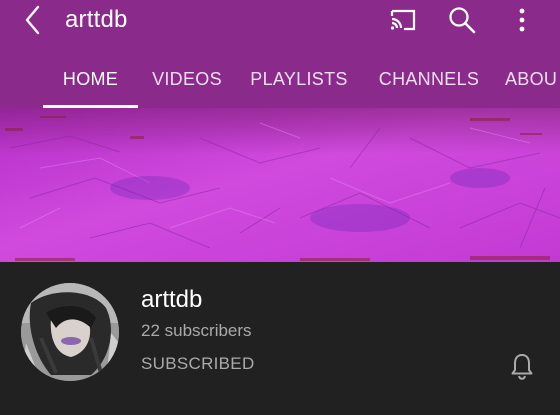 The image size is (560, 415). I want to click on back-arrow-icon, so click(32, 20).